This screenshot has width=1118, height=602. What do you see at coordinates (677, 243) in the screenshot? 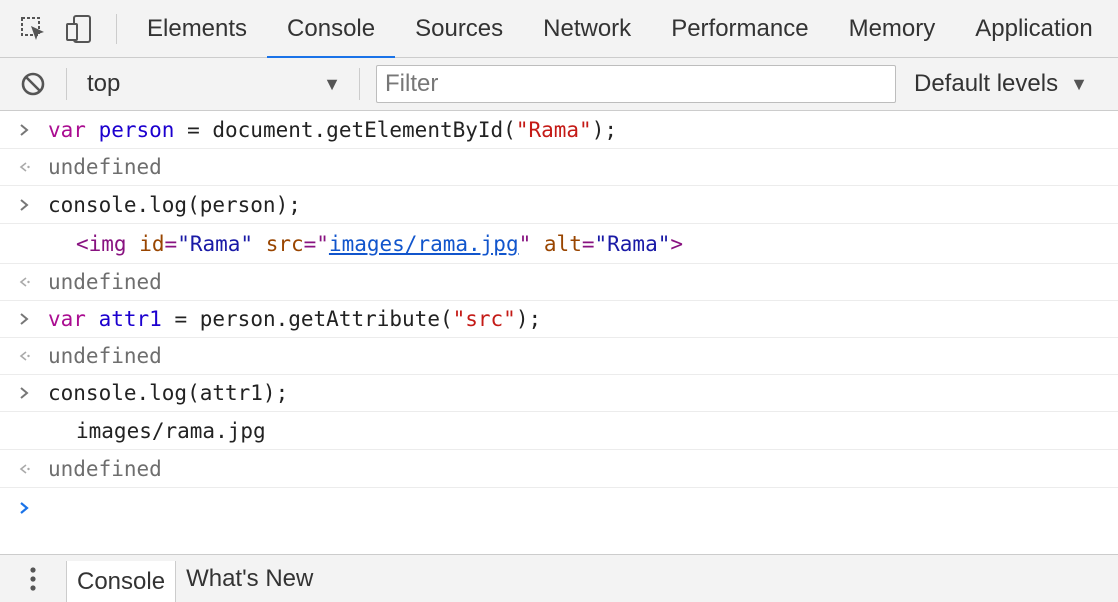
I see `code-token: >` at bounding box center [677, 243].